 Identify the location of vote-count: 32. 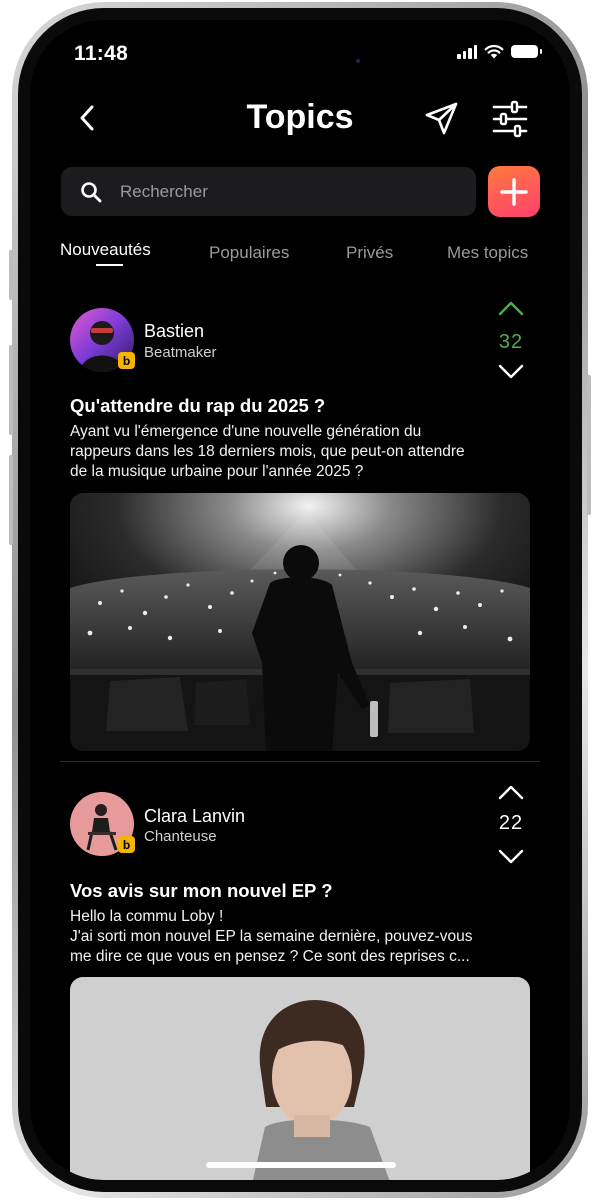
(511, 342).